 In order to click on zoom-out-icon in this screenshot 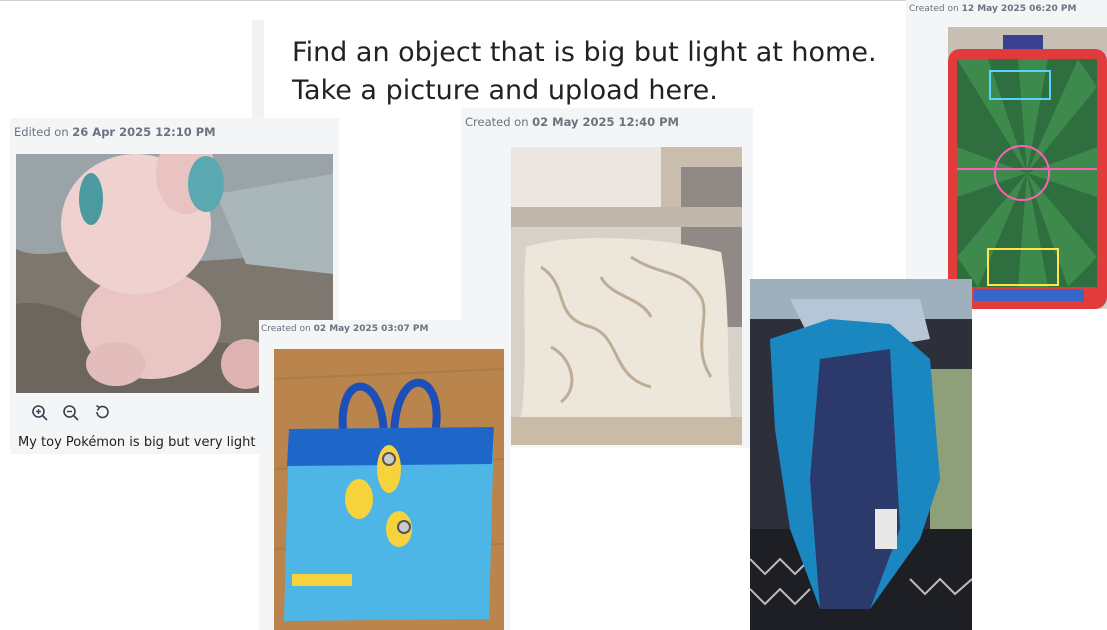, I will do `click(71, 413)`.